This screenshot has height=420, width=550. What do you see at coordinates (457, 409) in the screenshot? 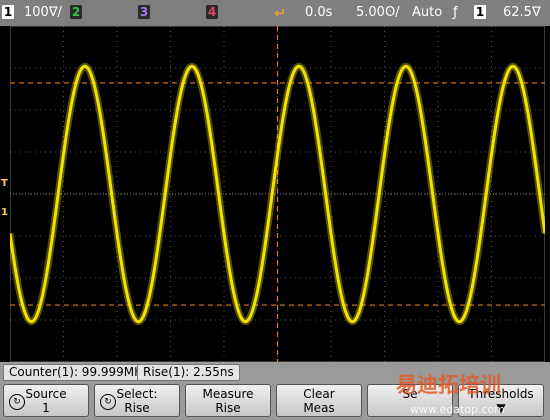
I see `watermark-url: www.edatop.com` at bounding box center [457, 409].